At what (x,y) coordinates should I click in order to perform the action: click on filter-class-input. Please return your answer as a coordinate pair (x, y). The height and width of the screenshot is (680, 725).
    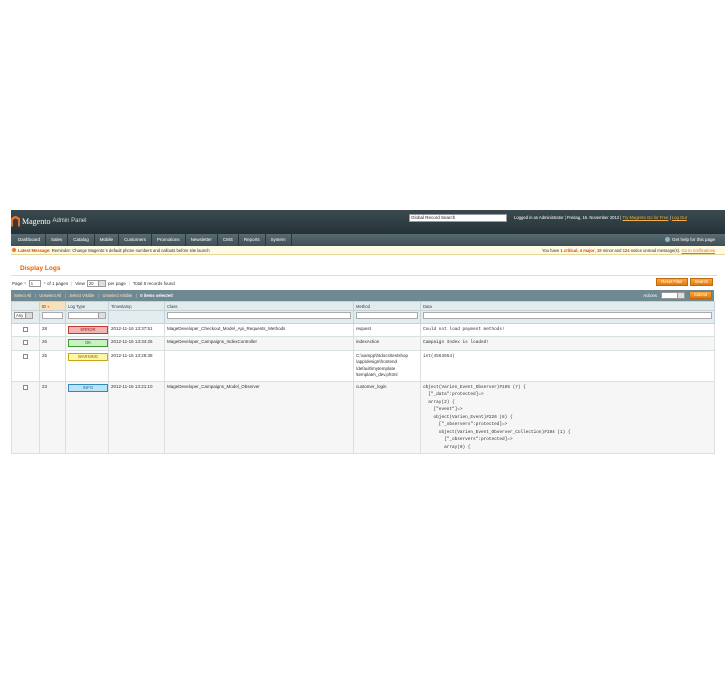
    Looking at the image, I should click on (259, 315).